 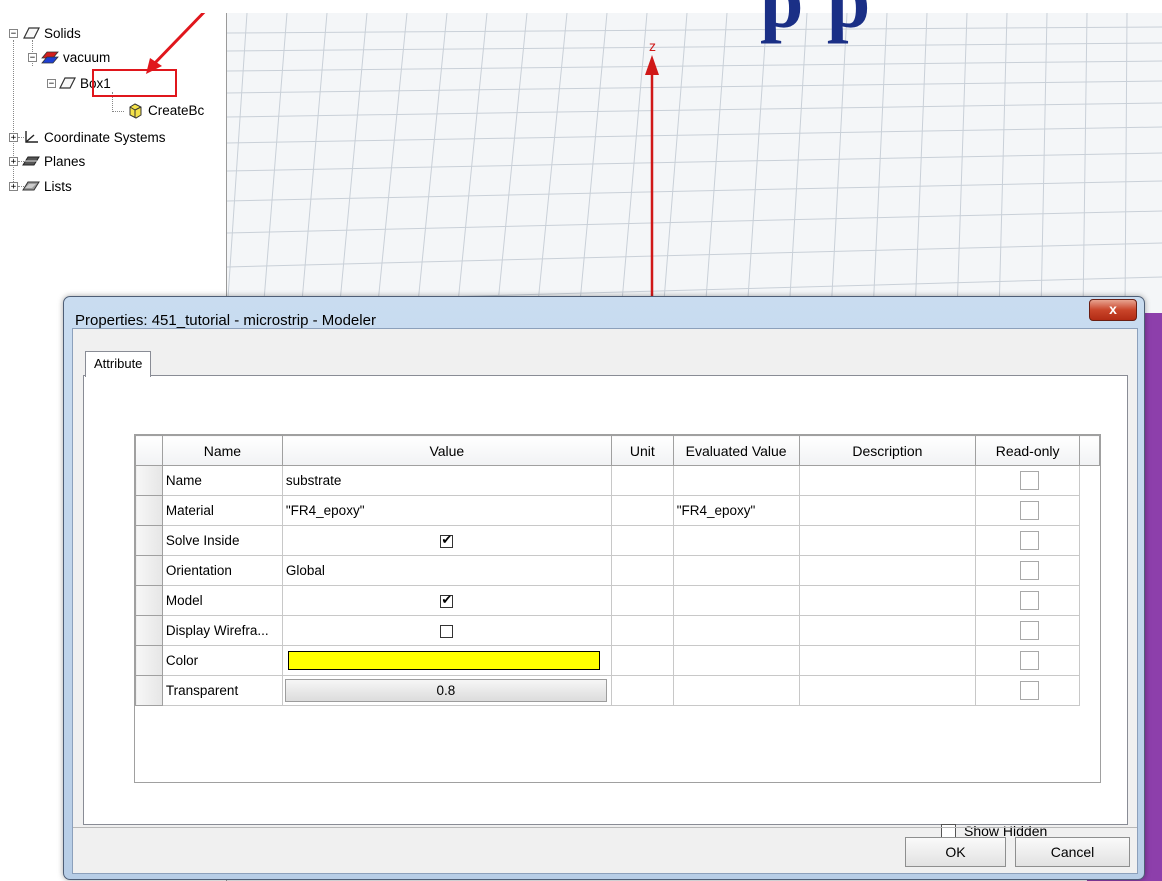 I want to click on create-box-icon, so click(x=135, y=111).